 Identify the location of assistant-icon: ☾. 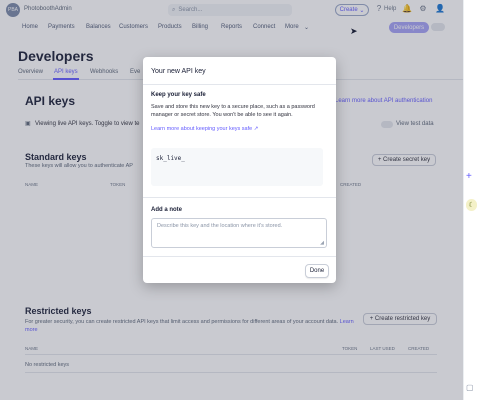
(471, 205).